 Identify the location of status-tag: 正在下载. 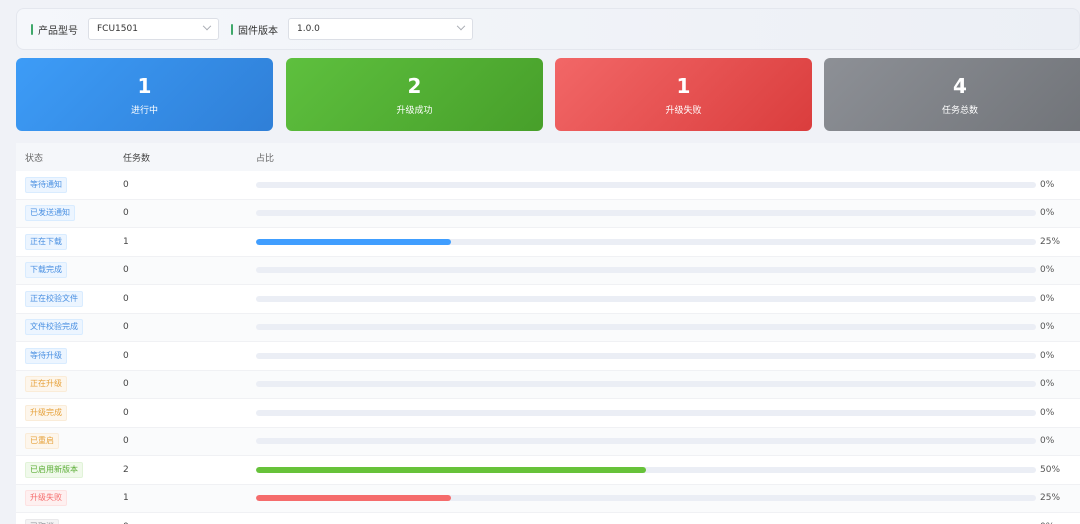
(46, 241).